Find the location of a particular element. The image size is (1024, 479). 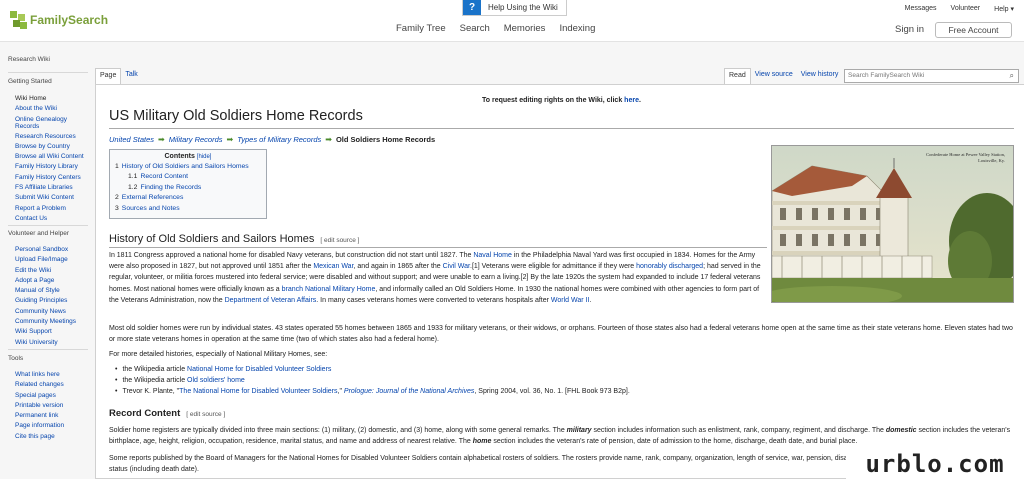

nav-memories: Memories is located at coordinates (525, 28).